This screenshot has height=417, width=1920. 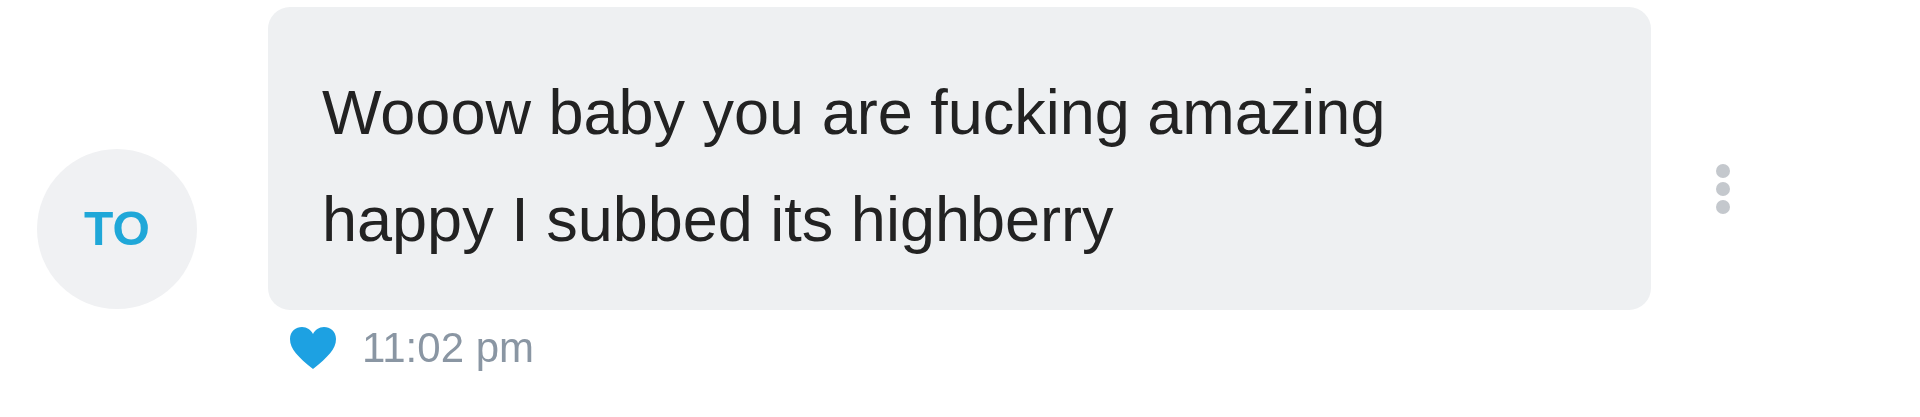 What do you see at coordinates (117, 228) in the screenshot?
I see `avatar: TO` at bounding box center [117, 228].